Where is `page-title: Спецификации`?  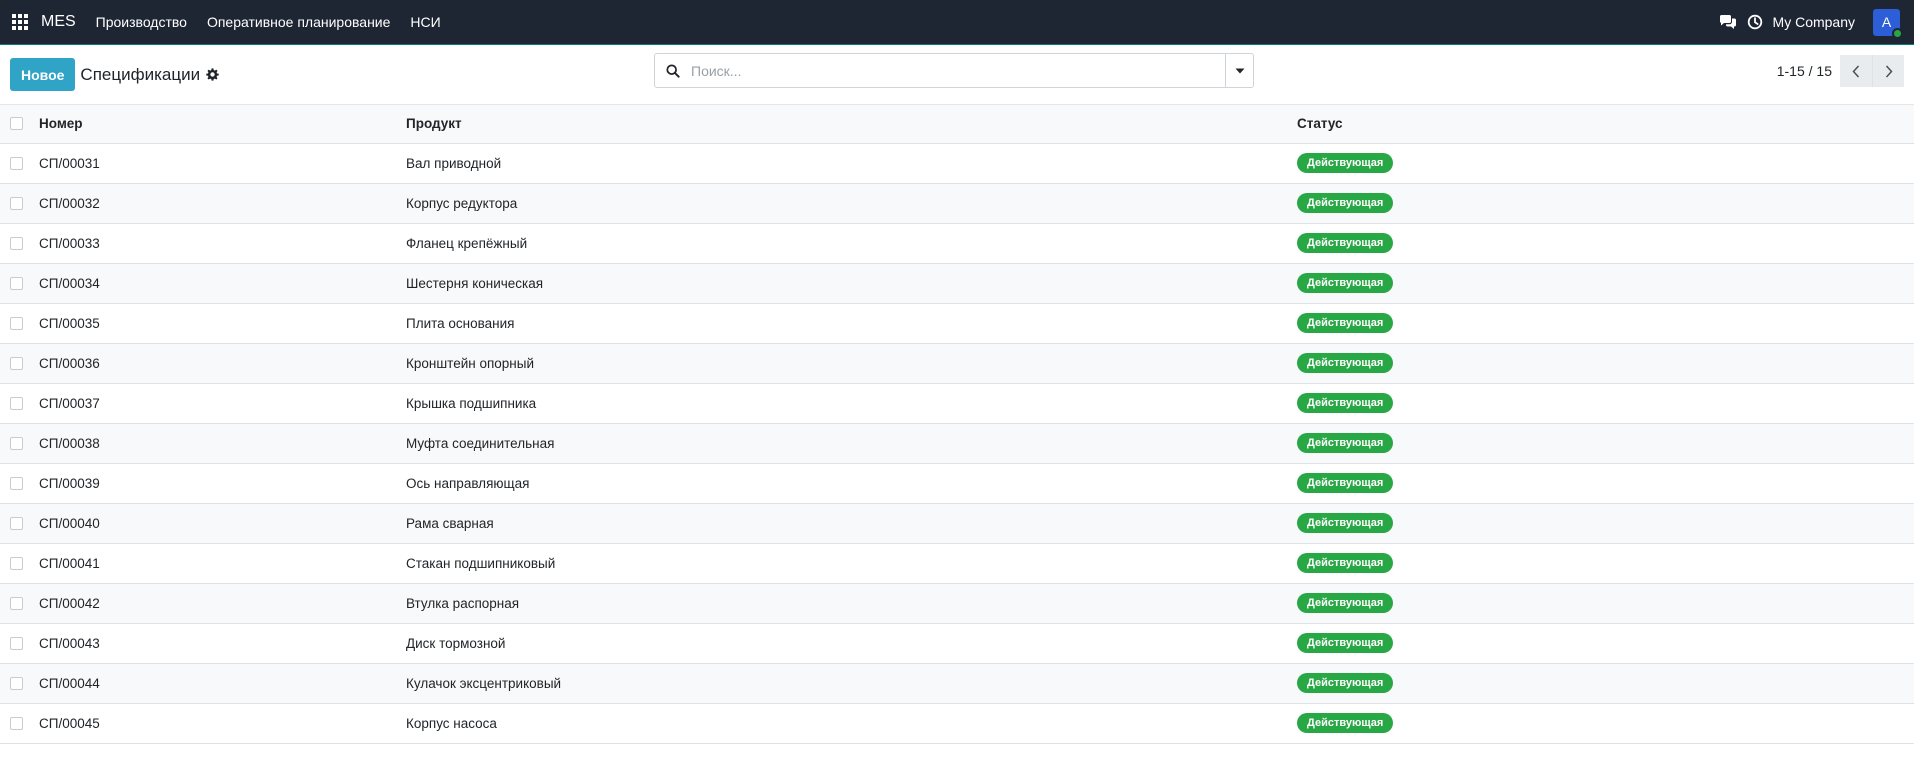
page-title: Спецификации is located at coordinates (140, 74).